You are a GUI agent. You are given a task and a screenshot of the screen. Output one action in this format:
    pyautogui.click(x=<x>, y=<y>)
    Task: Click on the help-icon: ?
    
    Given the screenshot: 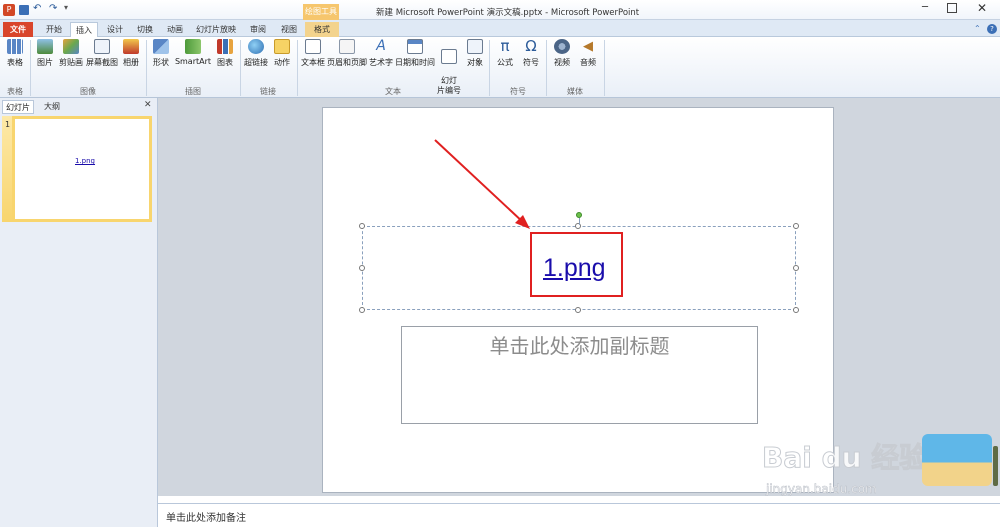 What is the action you would take?
    pyautogui.click(x=992, y=29)
    